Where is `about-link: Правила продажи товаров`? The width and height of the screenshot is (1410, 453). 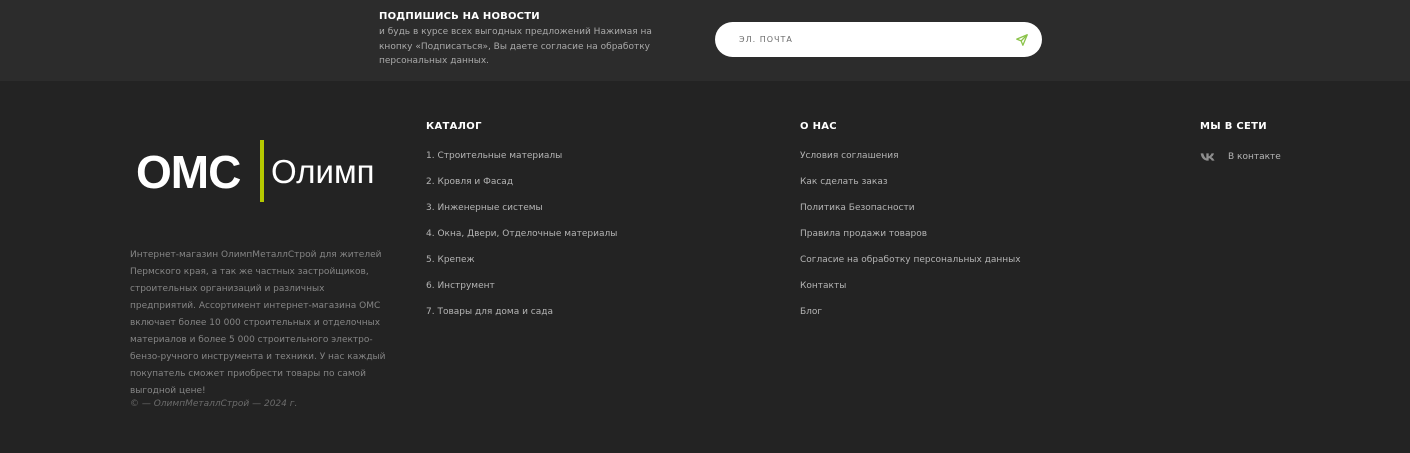
about-link: Правила продажи товаров is located at coordinates (910, 241).